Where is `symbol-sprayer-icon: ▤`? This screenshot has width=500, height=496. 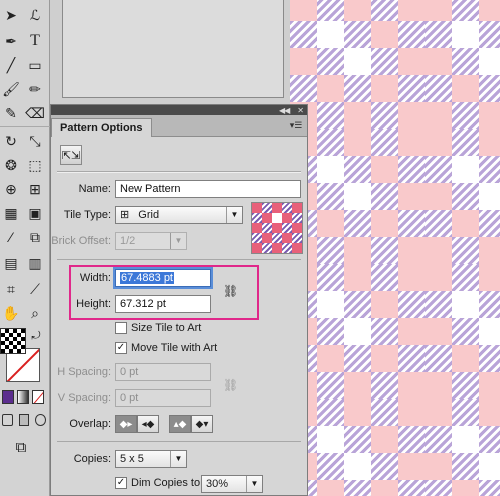 symbol-sprayer-icon: ▤ is located at coordinates (11, 263).